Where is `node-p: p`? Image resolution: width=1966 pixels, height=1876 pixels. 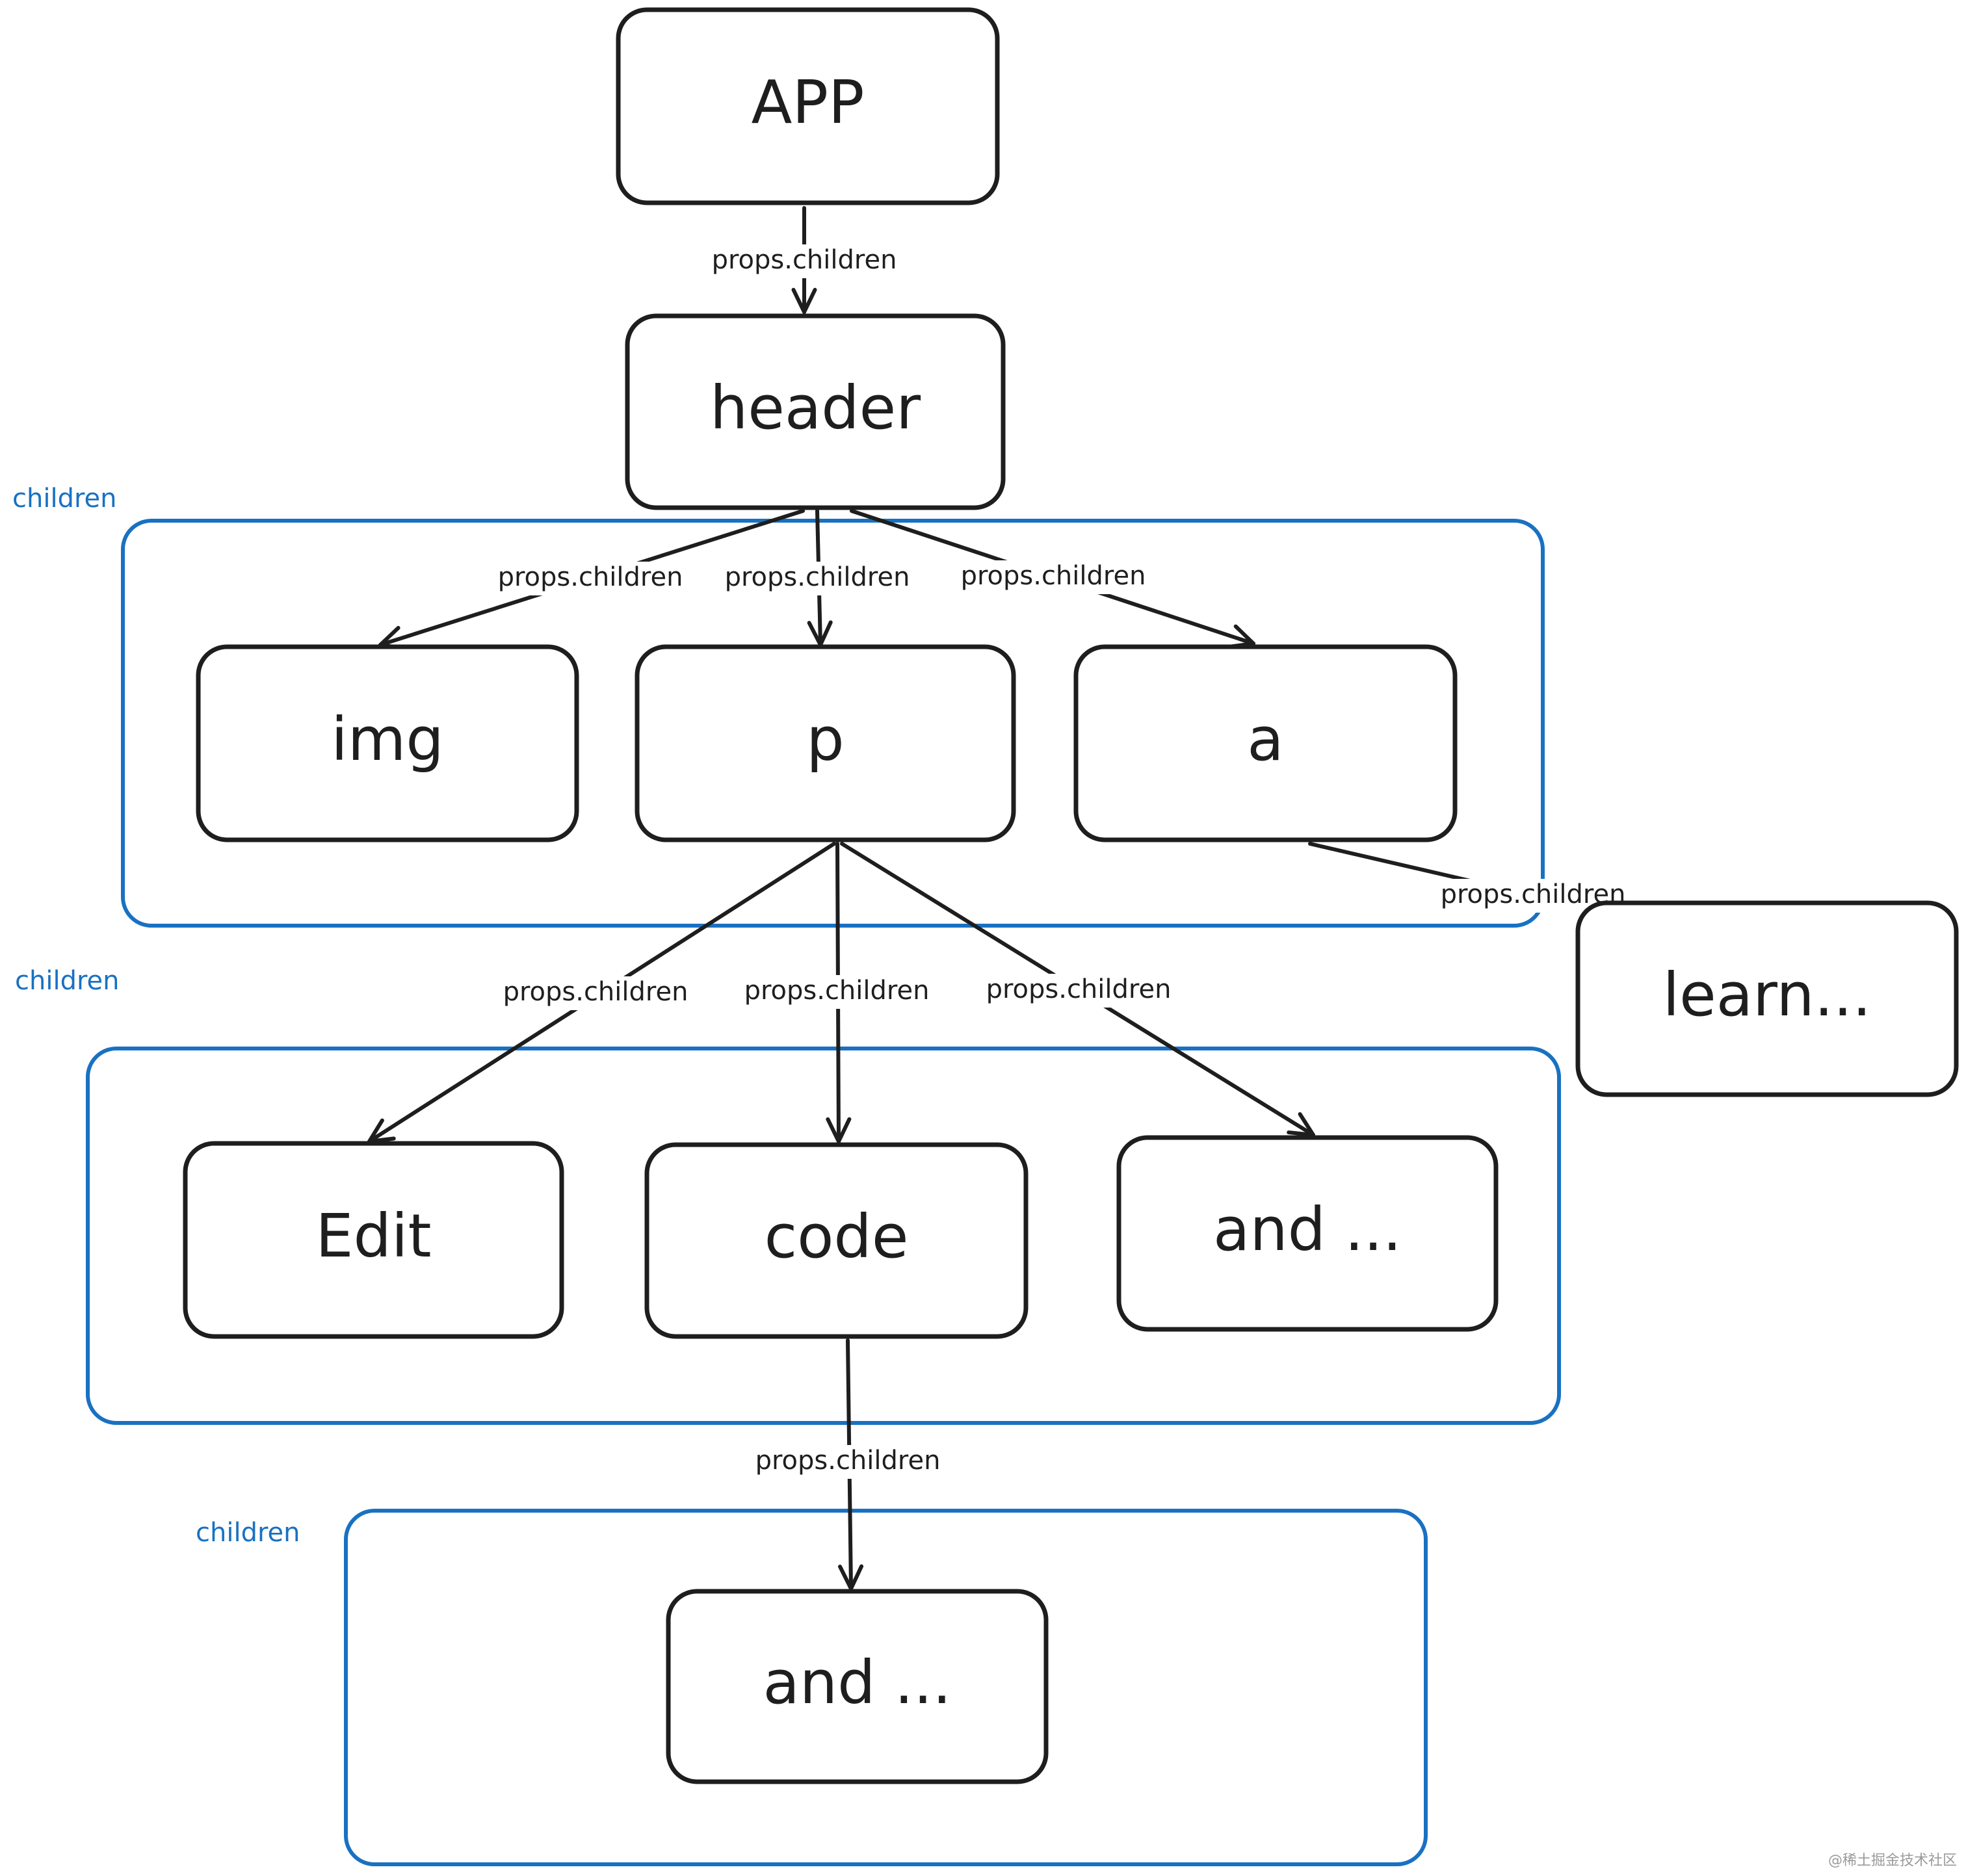
node-p: p is located at coordinates (825, 743).